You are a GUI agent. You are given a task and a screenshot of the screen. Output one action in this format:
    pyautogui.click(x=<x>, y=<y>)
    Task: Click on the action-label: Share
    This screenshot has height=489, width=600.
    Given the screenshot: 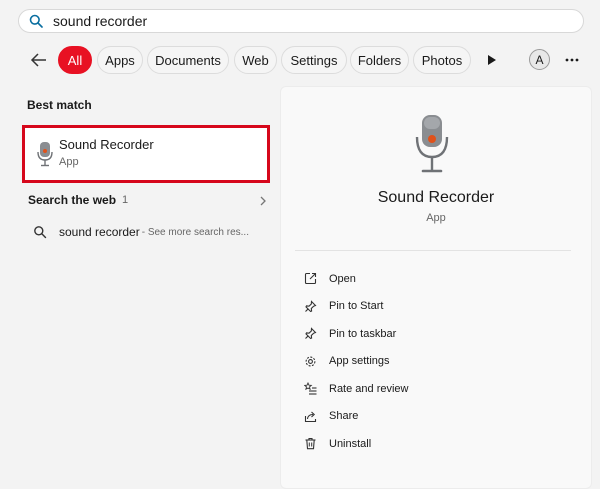 What is the action you would take?
    pyautogui.click(x=344, y=416)
    